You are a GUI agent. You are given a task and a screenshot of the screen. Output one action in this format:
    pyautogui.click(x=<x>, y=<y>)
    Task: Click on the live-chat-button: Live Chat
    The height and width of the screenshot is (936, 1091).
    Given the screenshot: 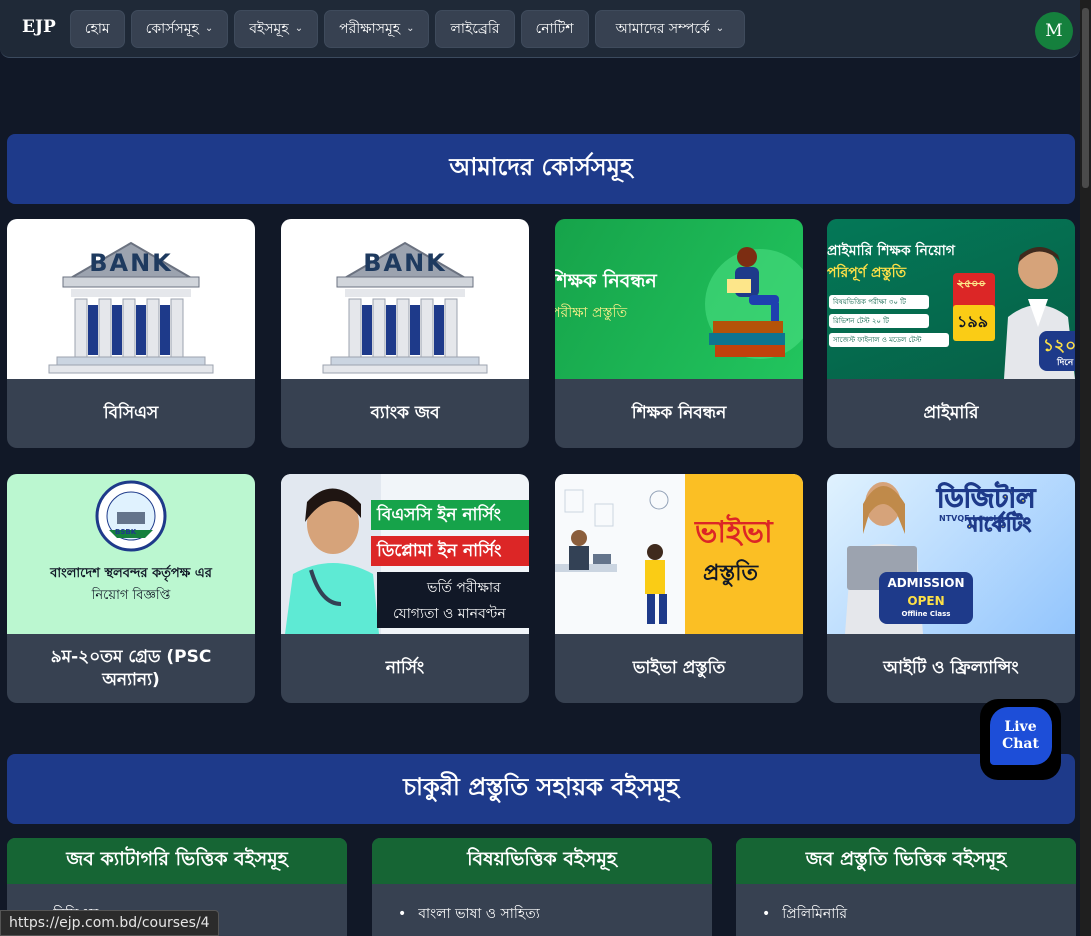 What is the action you would take?
    pyautogui.click(x=1020, y=739)
    